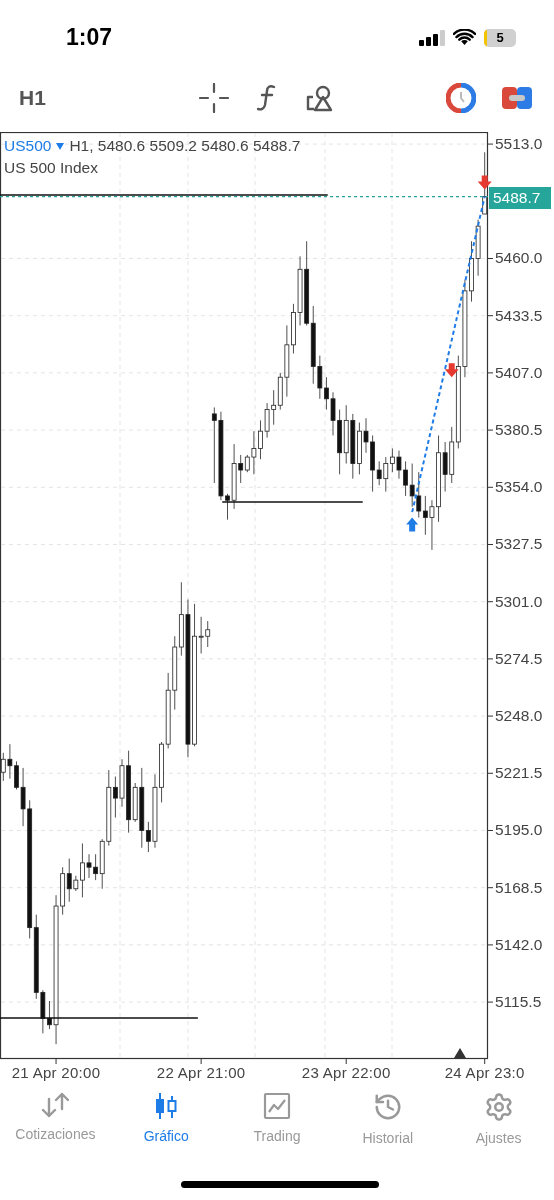  I want to click on line-chart-icon, so click(277, 1106).